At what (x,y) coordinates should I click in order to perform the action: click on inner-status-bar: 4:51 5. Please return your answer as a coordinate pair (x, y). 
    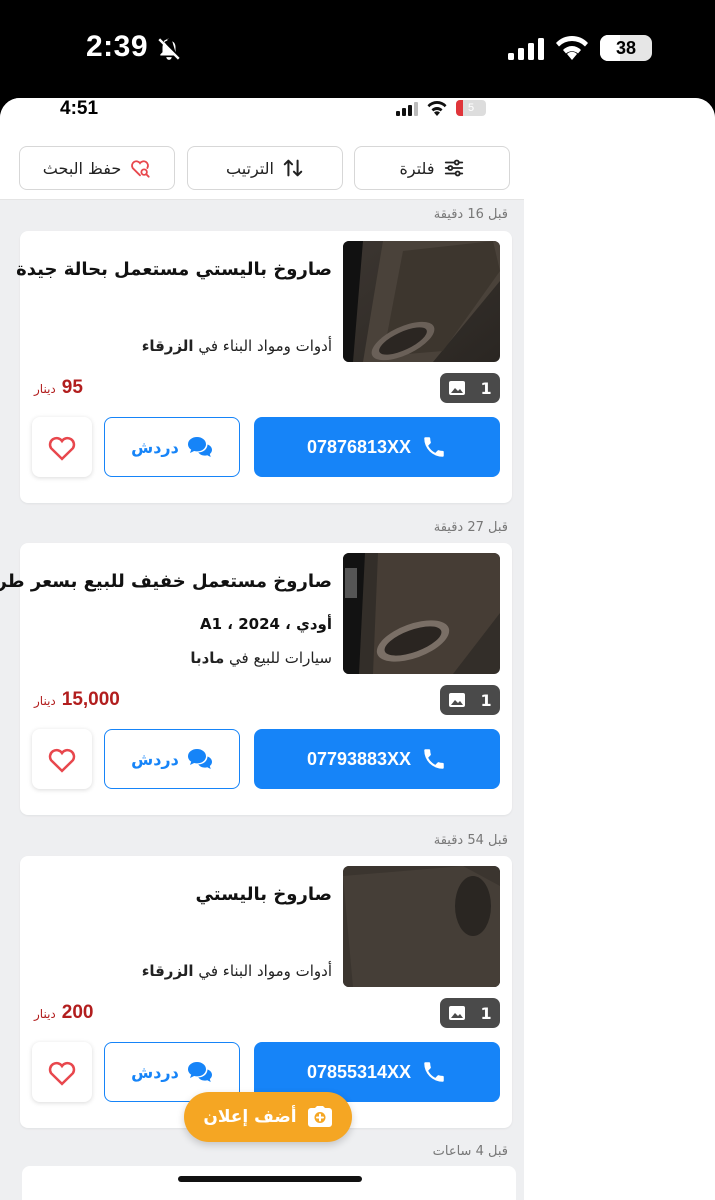
    Looking at the image, I should click on (262, 118).